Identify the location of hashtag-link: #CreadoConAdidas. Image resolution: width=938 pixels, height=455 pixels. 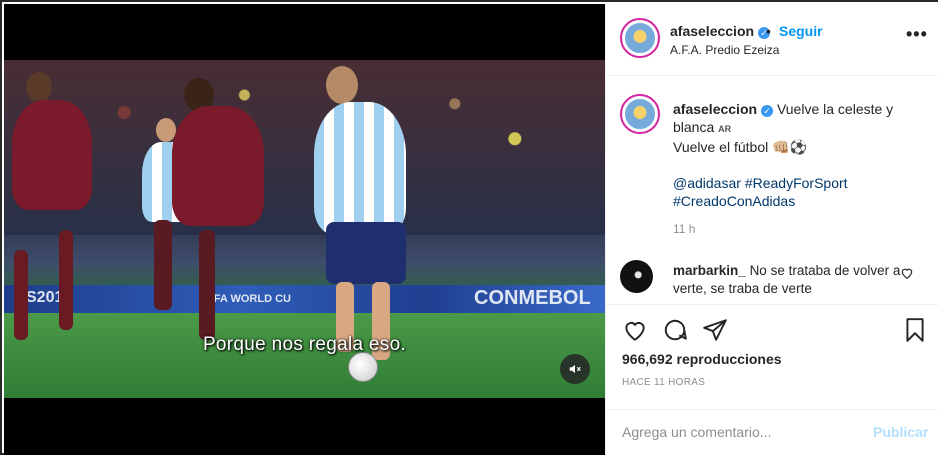
(734, 201).